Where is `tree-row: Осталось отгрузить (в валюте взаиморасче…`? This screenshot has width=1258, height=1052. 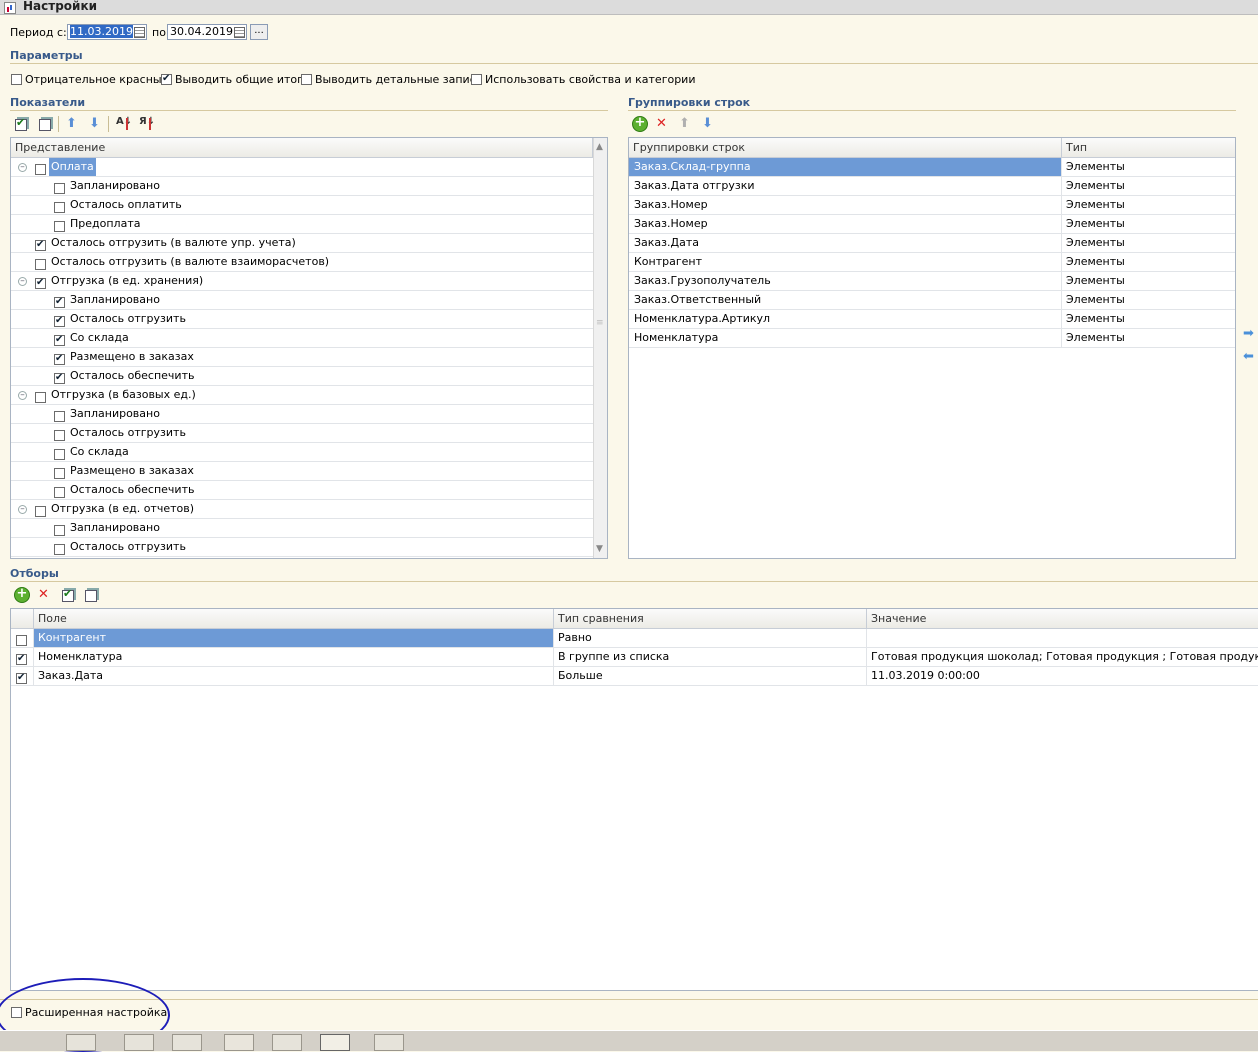
tree-row: Осталось отгрузить (в валюте взаиморасче… is located at coordinates (302, 262).